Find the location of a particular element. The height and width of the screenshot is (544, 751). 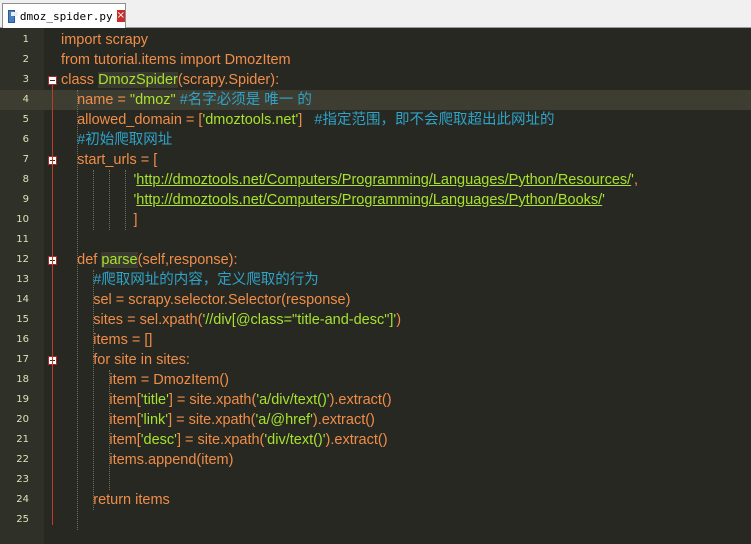

line-number: 16 is located at coordinates (22, 339).